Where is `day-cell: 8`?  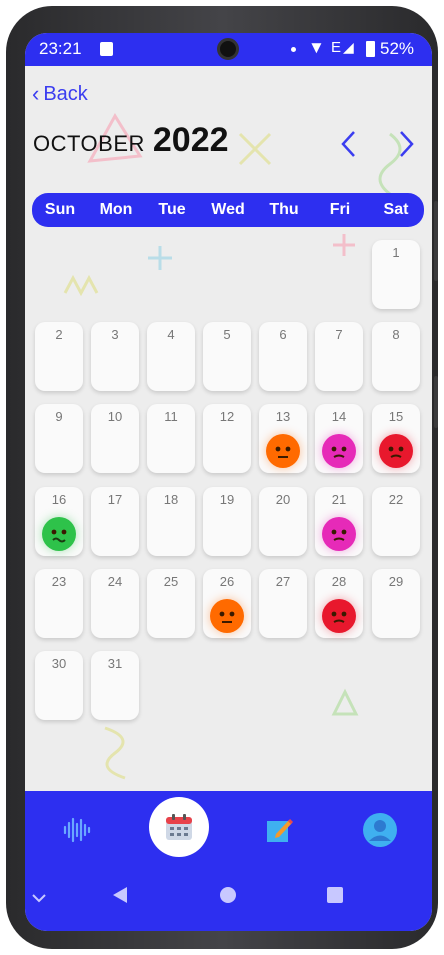 day-cell: 8 is located at coordinates (396, 356).